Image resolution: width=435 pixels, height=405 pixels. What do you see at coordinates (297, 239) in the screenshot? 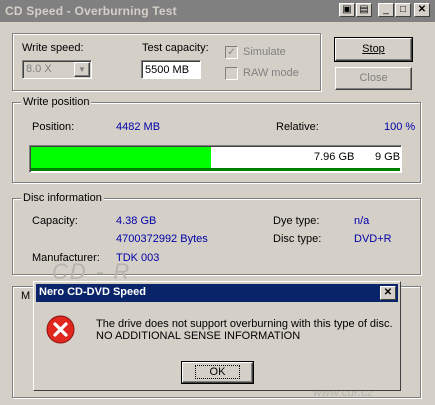
I see `disc-type-label: Disc type:` at bounding box center [297, 239].